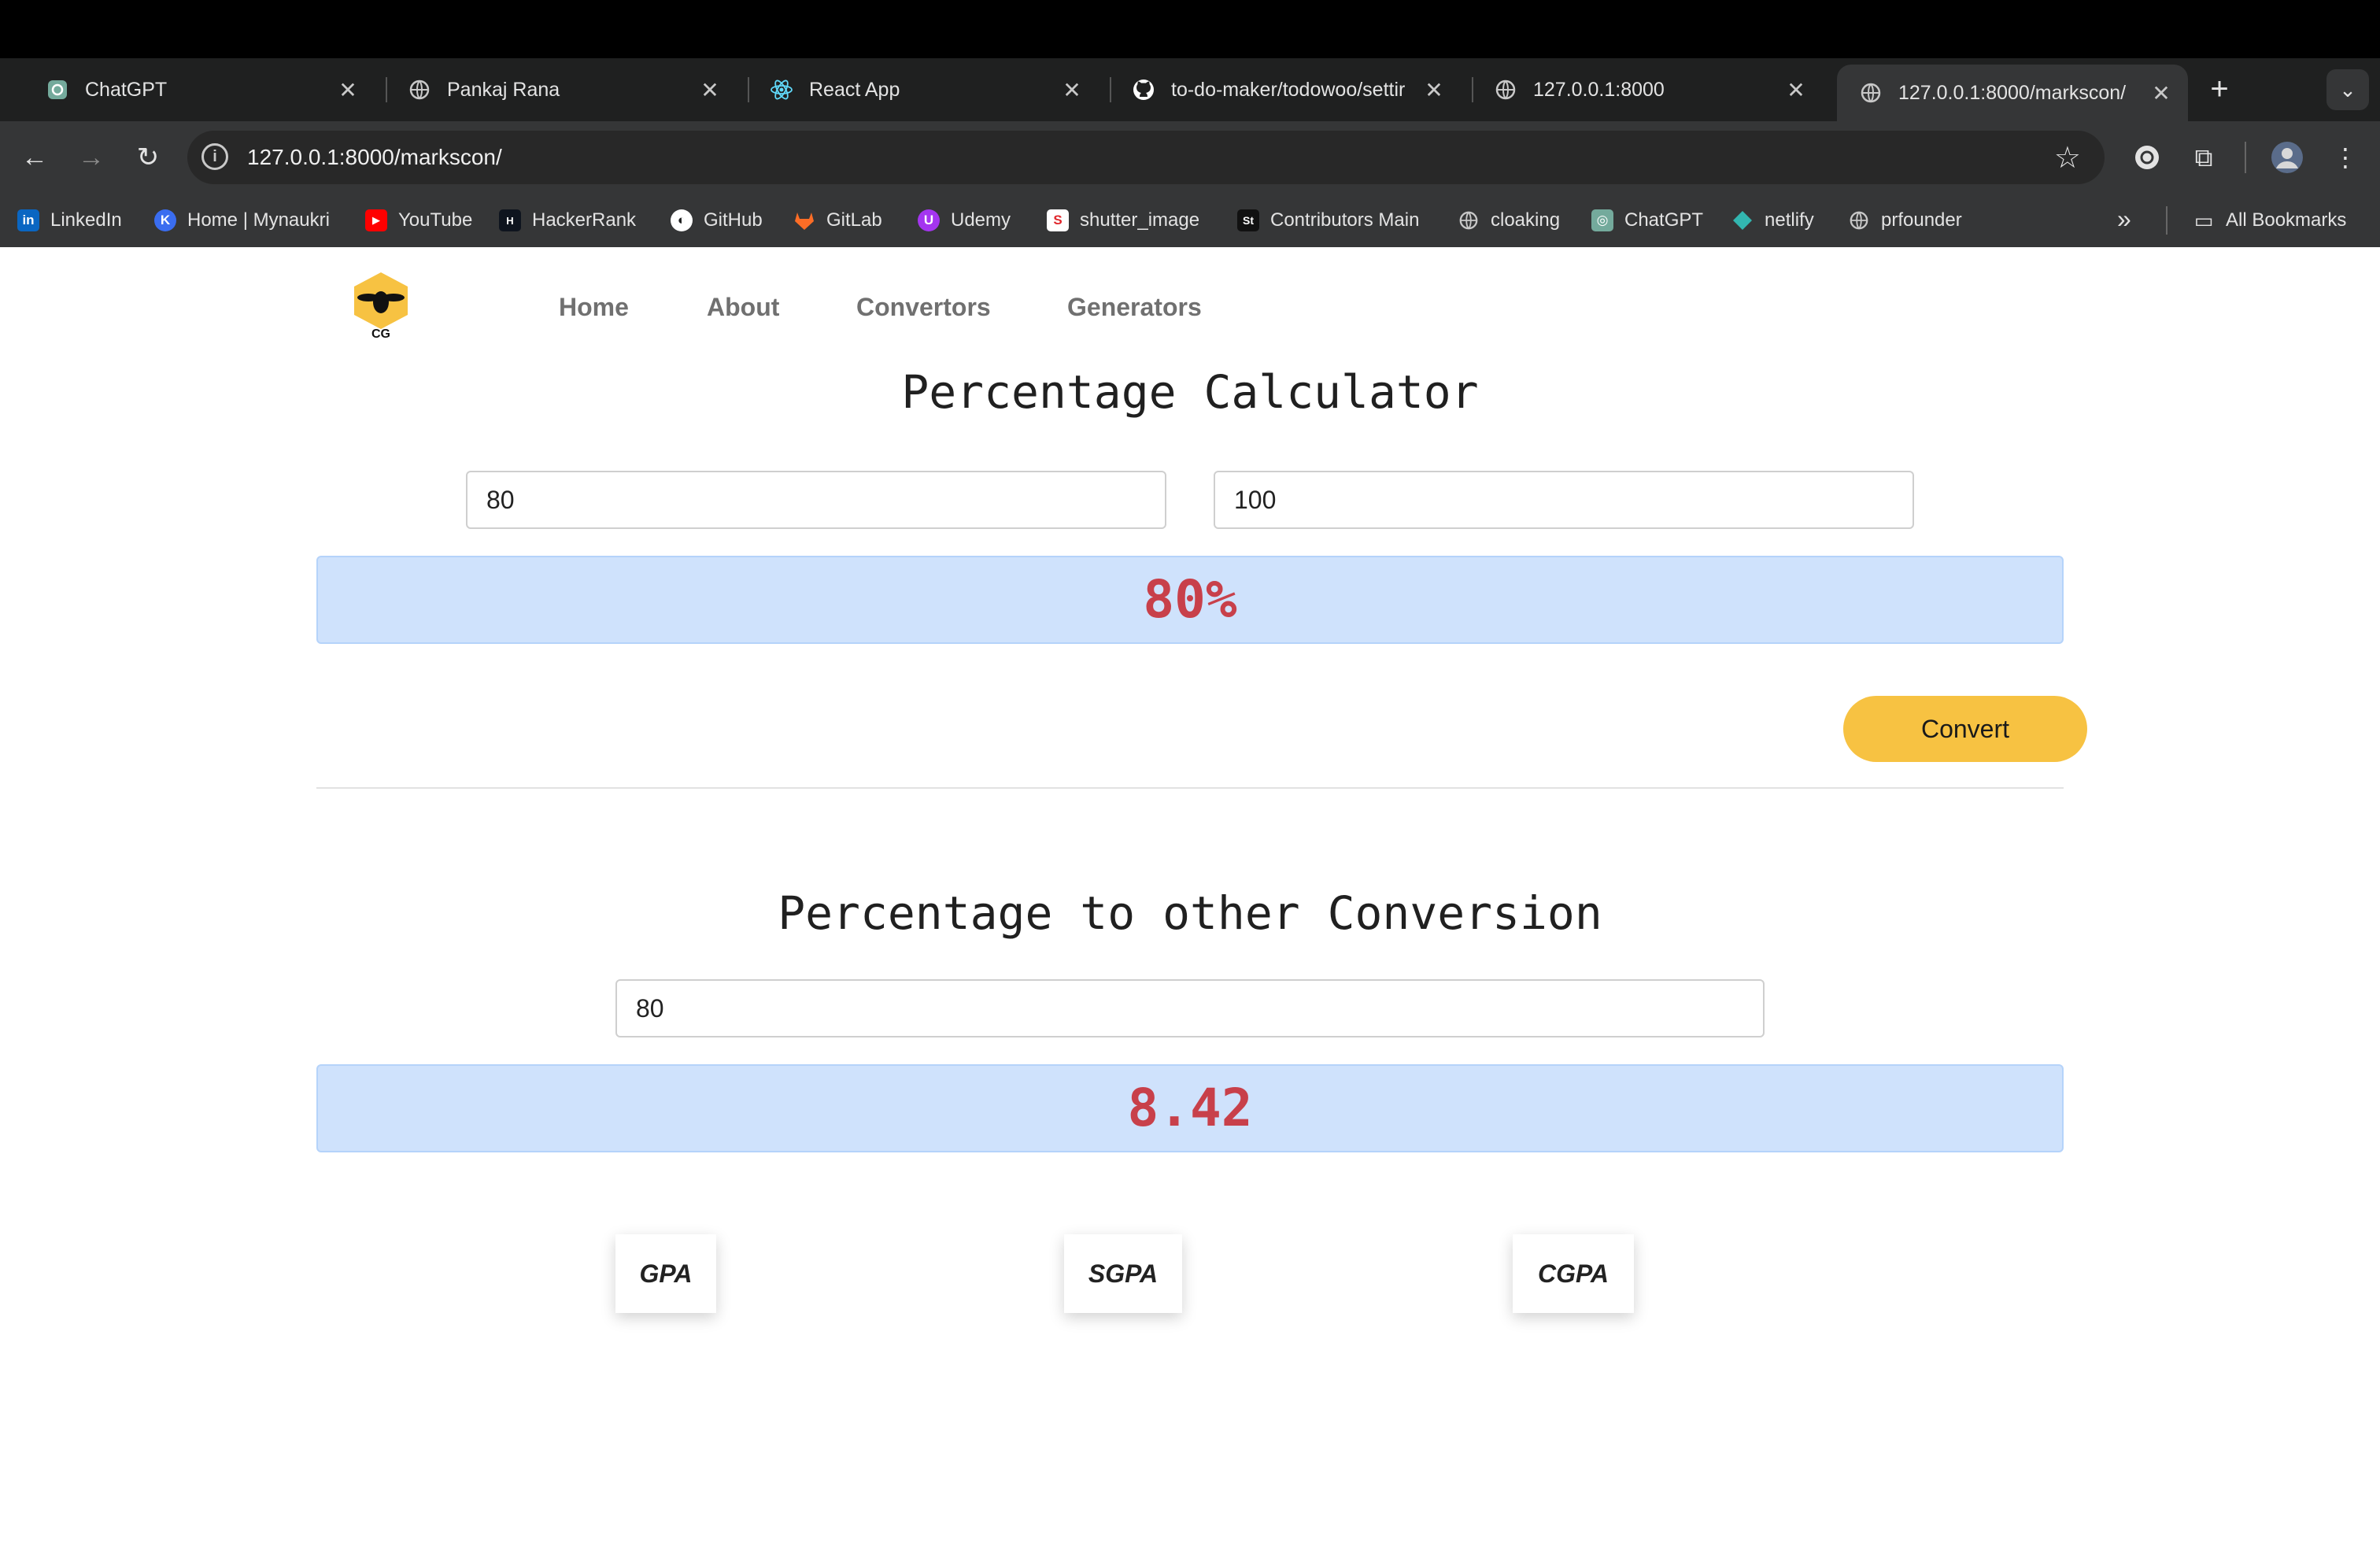  Describe the element at coordinates (2204, 157) in the screenshot. I see `extensions-puzzle-icon: ⧉` at that location.